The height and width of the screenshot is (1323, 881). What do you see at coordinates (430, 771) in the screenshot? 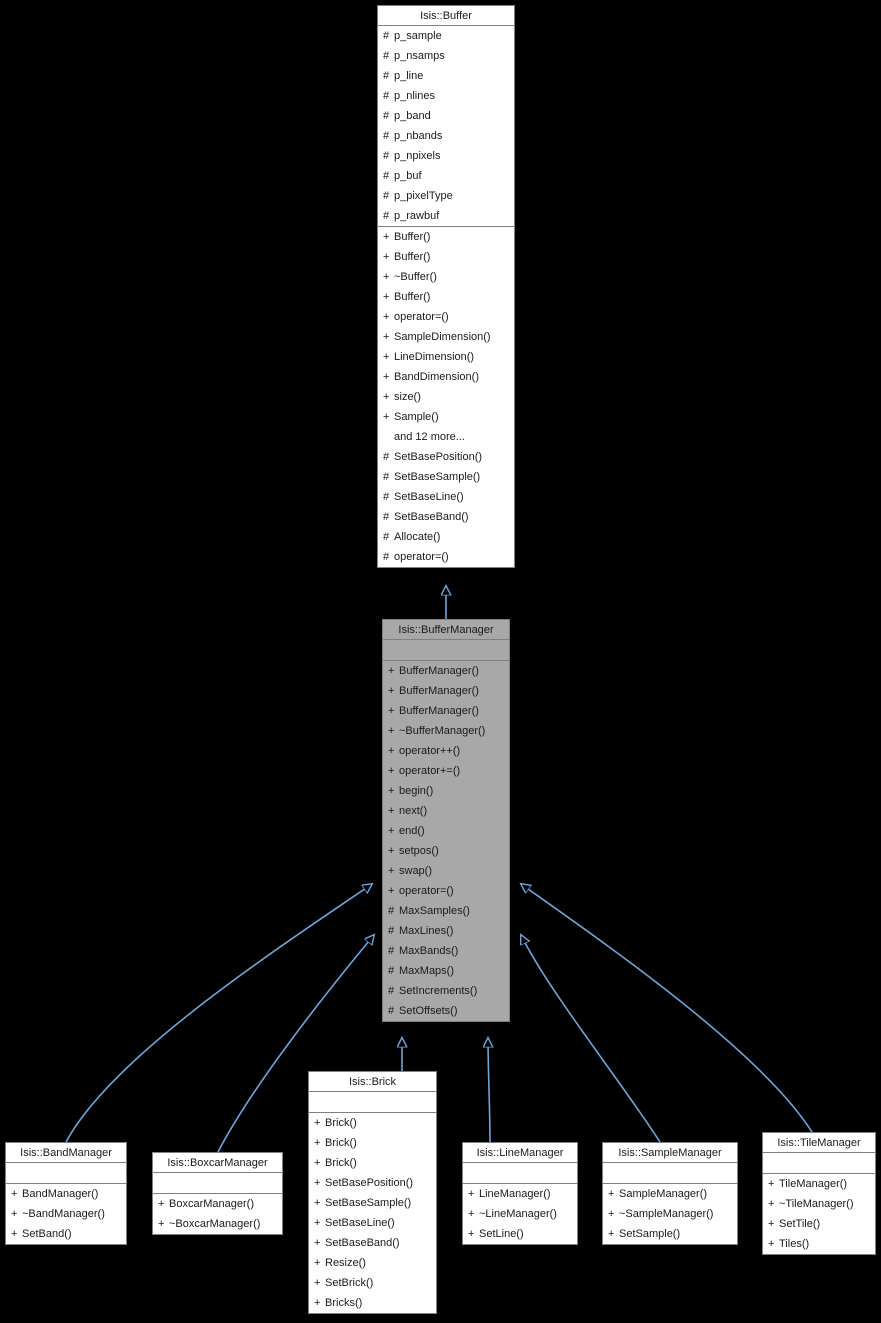
I see `member-label: operator+=()` at bounding box center [430, 771].